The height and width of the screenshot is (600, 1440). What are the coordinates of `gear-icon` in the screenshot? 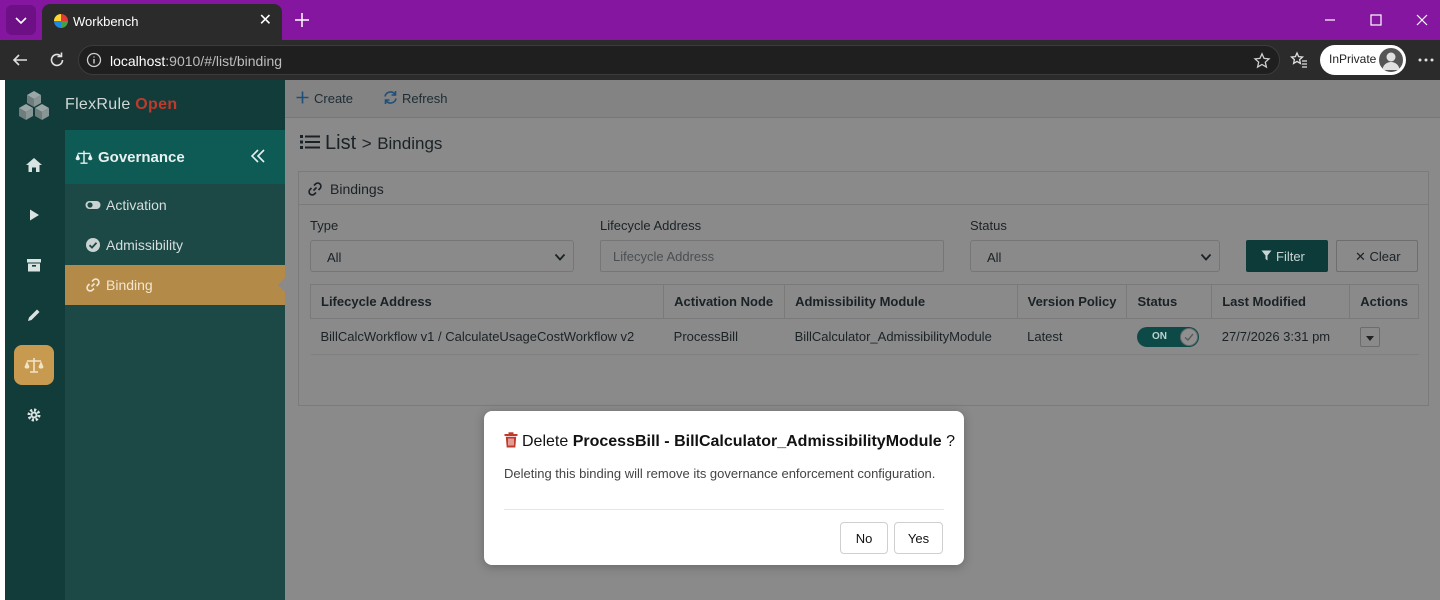 It's located at (34, 415).